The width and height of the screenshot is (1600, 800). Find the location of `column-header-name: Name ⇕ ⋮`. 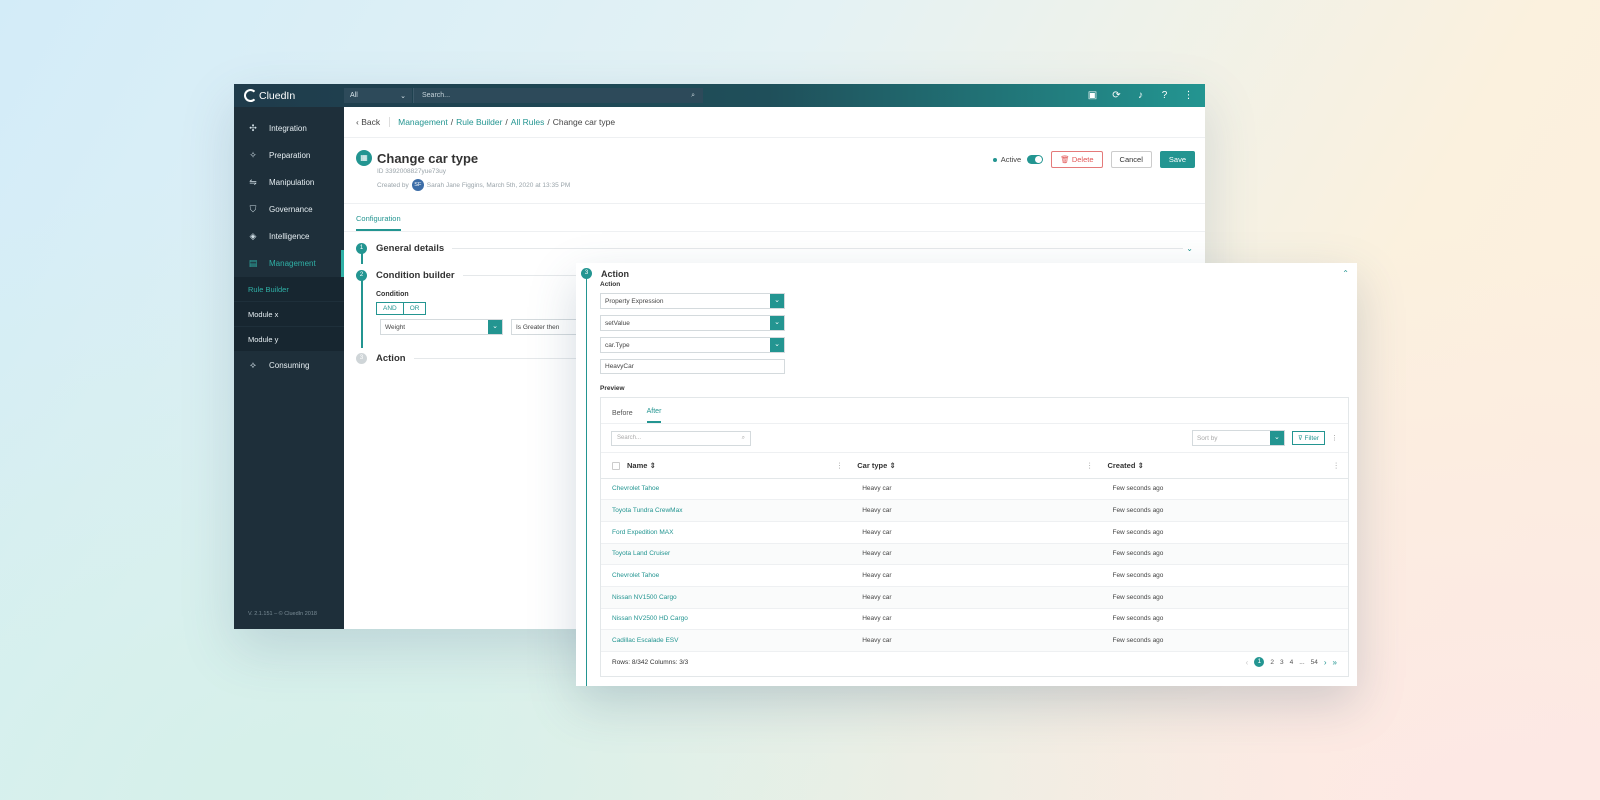

column-header-name: Name ⇕ ⋮ is located at coordinates (726, 466).